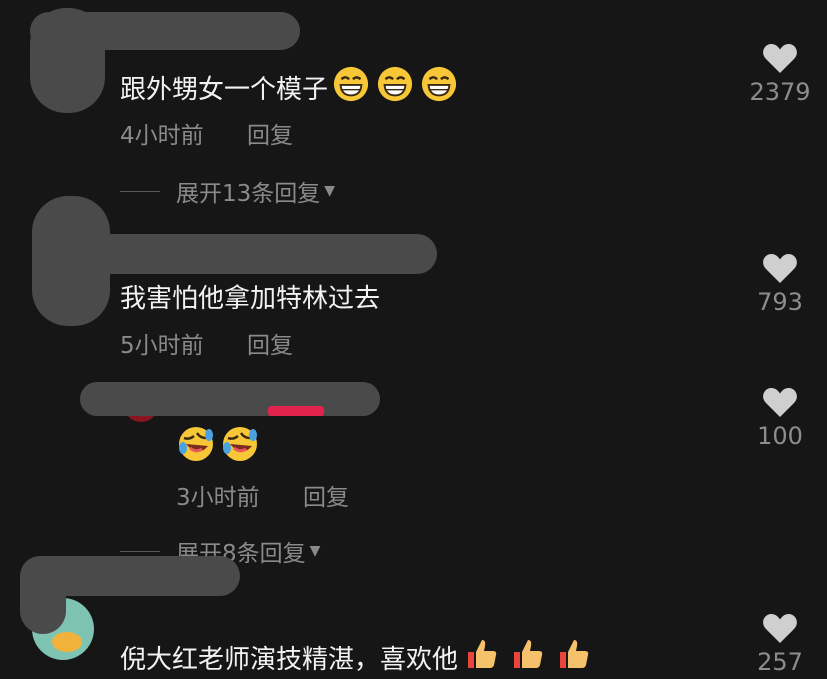 The height and width of the screenshot is (679, 827). What do you see at coordinates (780, 302) in the screenshot?
I see `like-count: 793` at bounding box center [780, 302].